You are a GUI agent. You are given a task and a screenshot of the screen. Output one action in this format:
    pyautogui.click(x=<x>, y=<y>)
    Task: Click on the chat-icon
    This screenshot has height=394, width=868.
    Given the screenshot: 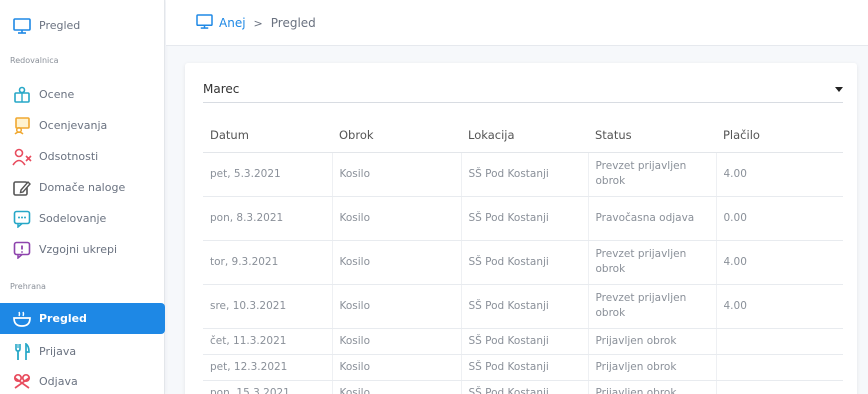 What is the action you would take?
    pyautogui.click(x=22, y=219)
    